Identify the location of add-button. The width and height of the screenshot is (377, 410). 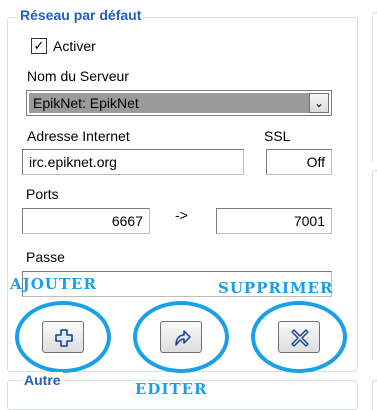
(63, 337).